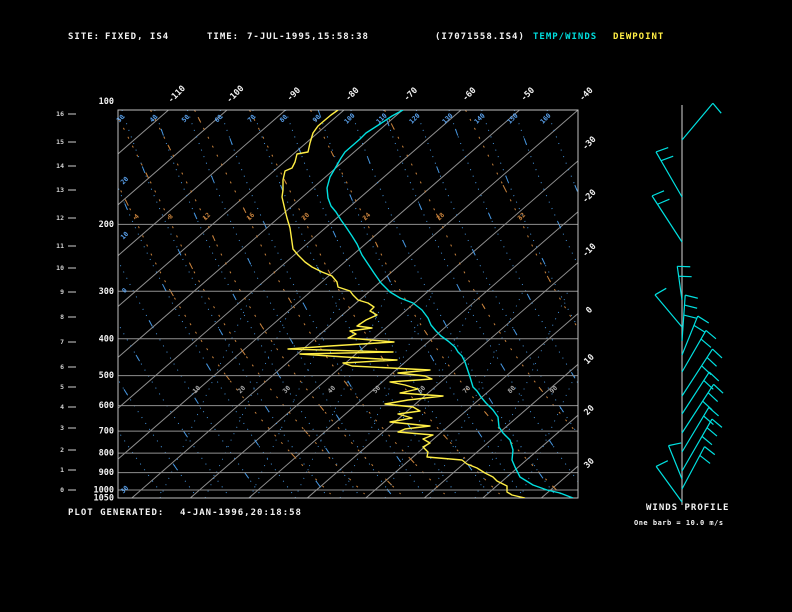  Describe the element at coordinates (177, 95) in the screenshot. I see `top-temp-label: -110` at that location.